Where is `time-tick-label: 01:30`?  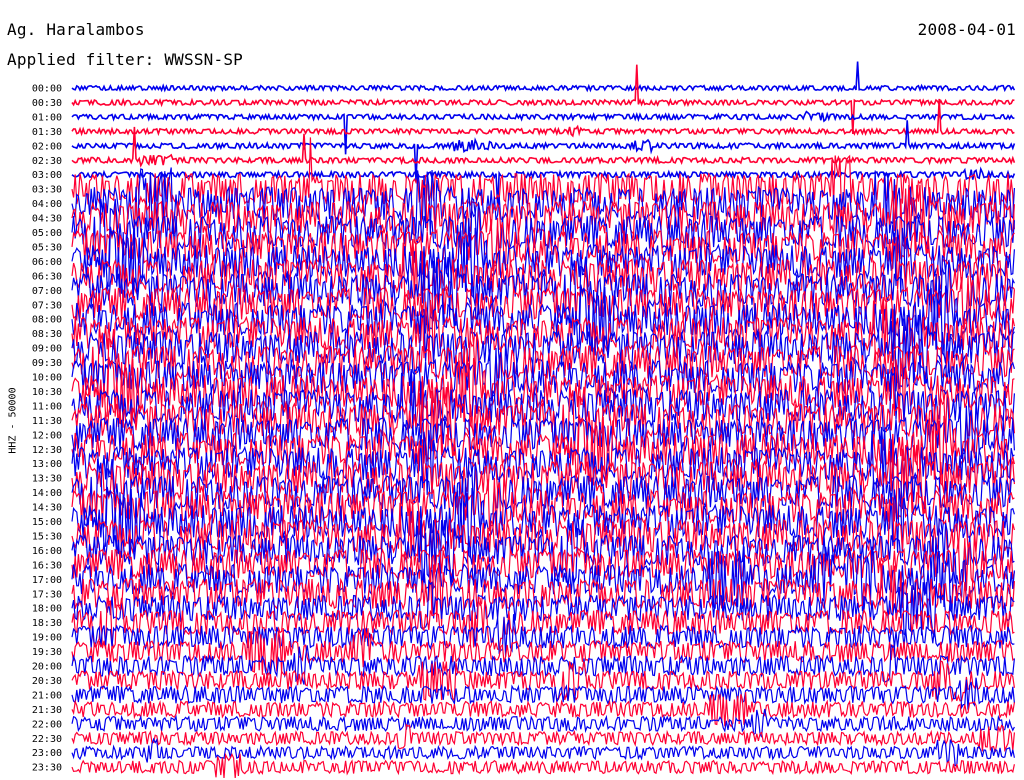 time-tick-label: 01:30 is located at coordinates (47, 132).